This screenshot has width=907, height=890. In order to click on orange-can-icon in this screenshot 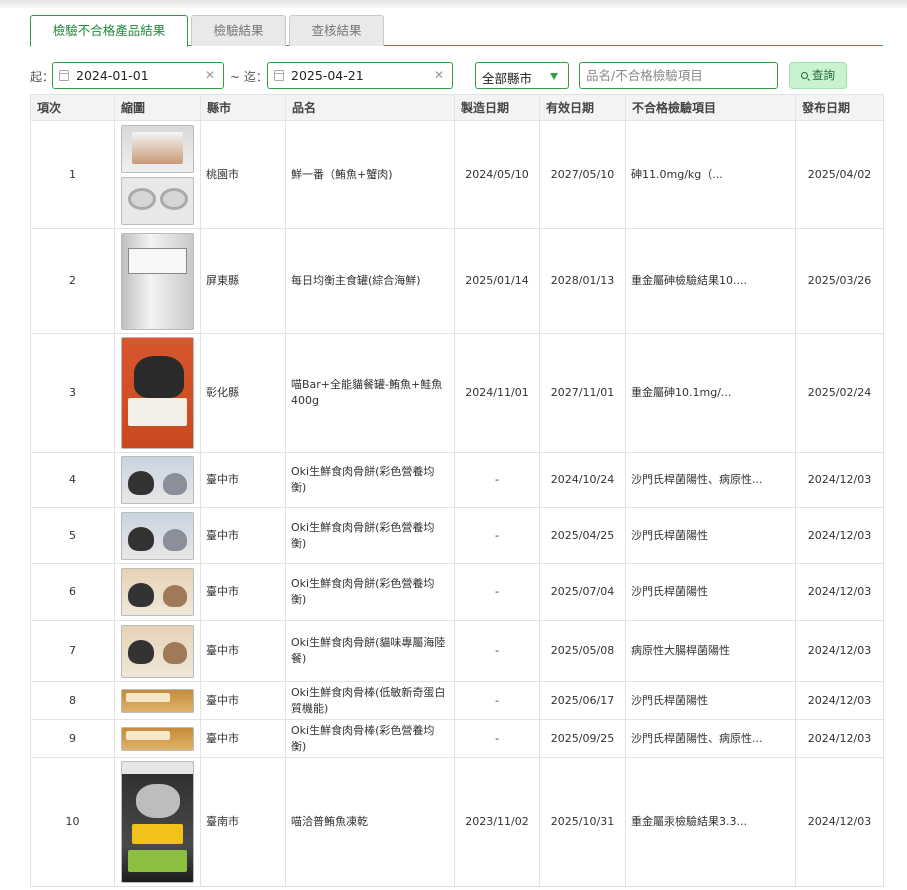, I will do `click(157, 393)`.